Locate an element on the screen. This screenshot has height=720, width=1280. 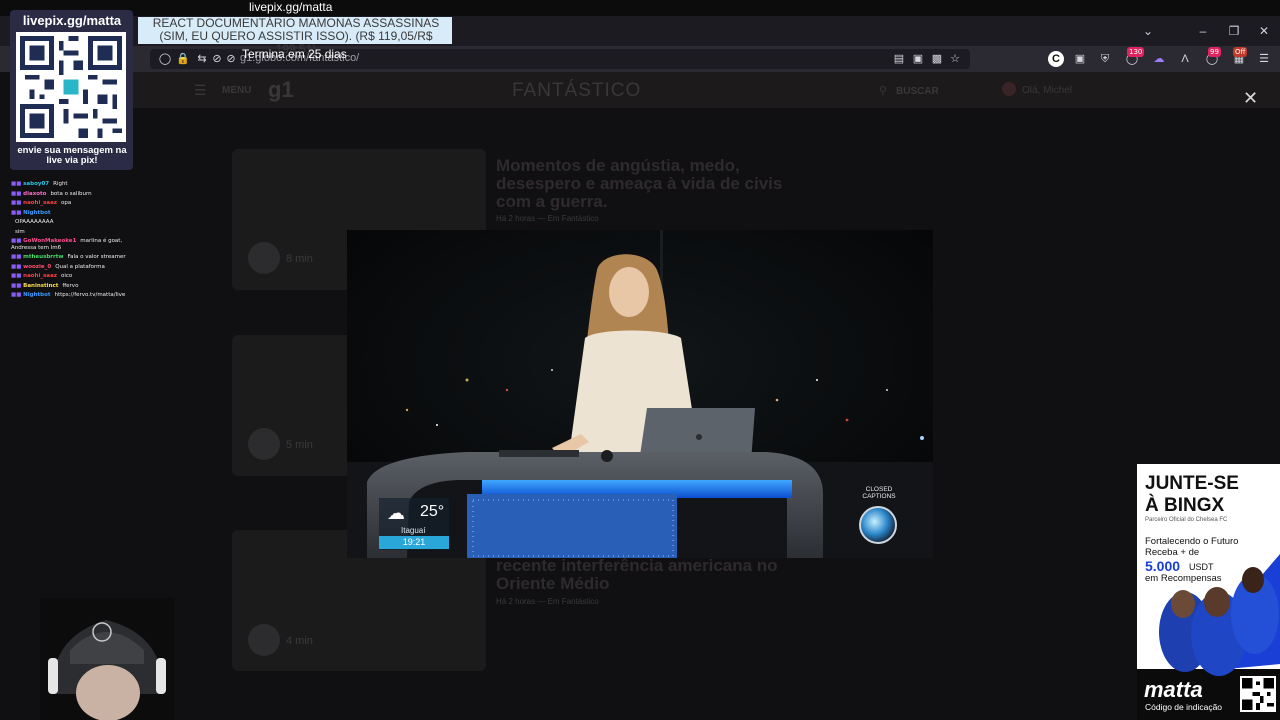
chat-username: saboy07 is located at coordinates (36, 184).